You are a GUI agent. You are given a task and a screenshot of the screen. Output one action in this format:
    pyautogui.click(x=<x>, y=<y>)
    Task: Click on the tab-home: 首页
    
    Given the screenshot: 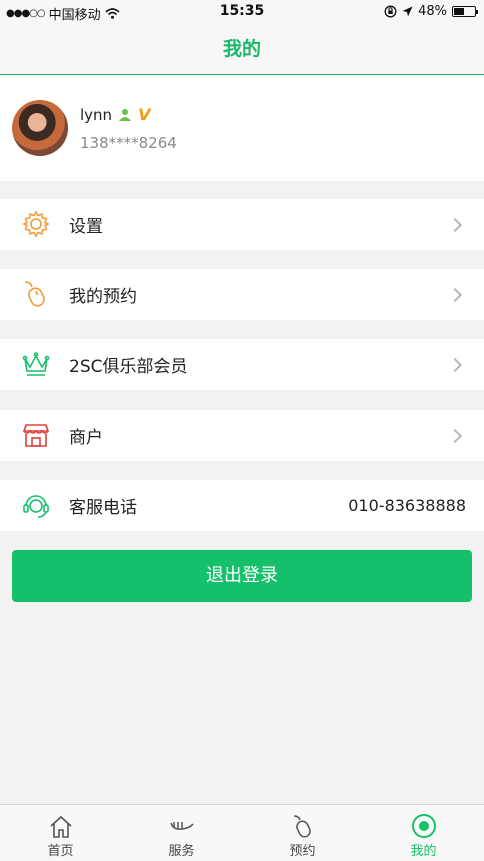 What is the action you would take?
    pyautogui.click(x=60, y=833)
    